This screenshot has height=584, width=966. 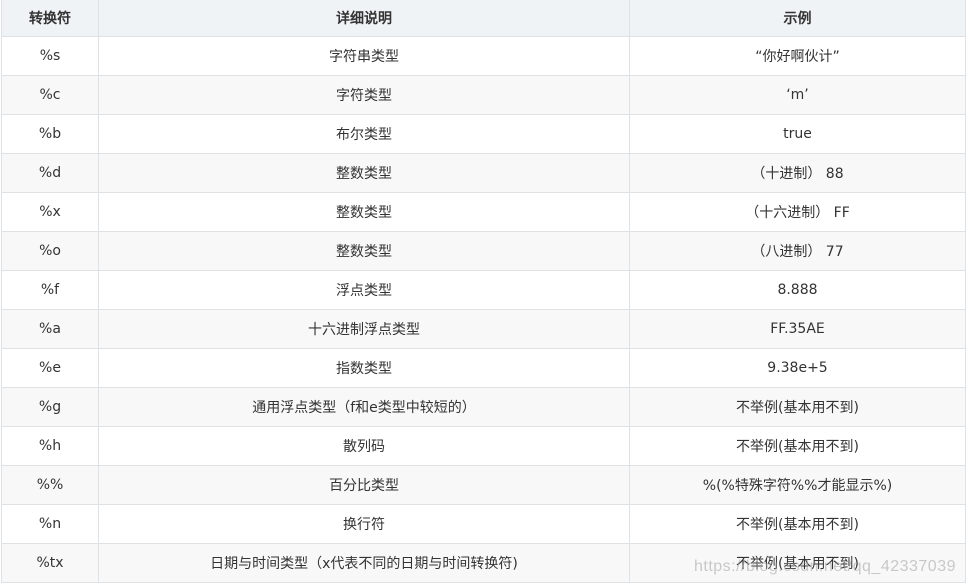 I want to click on cell-specifier: %n, so click(x=50, y=524).